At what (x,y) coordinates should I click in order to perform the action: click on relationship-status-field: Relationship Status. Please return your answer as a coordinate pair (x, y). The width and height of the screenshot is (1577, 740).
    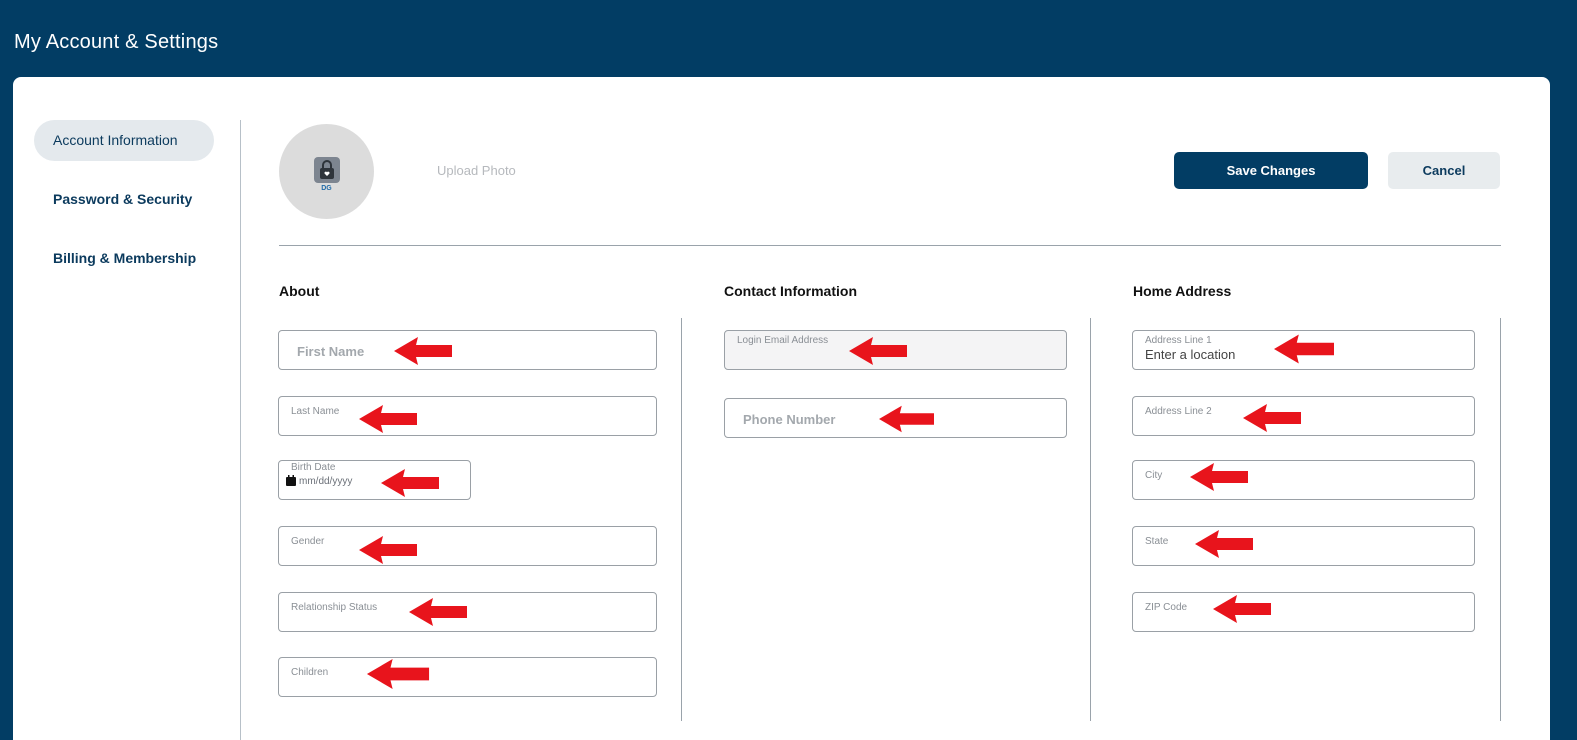
    Looking at the image, I should click on (467, 612).